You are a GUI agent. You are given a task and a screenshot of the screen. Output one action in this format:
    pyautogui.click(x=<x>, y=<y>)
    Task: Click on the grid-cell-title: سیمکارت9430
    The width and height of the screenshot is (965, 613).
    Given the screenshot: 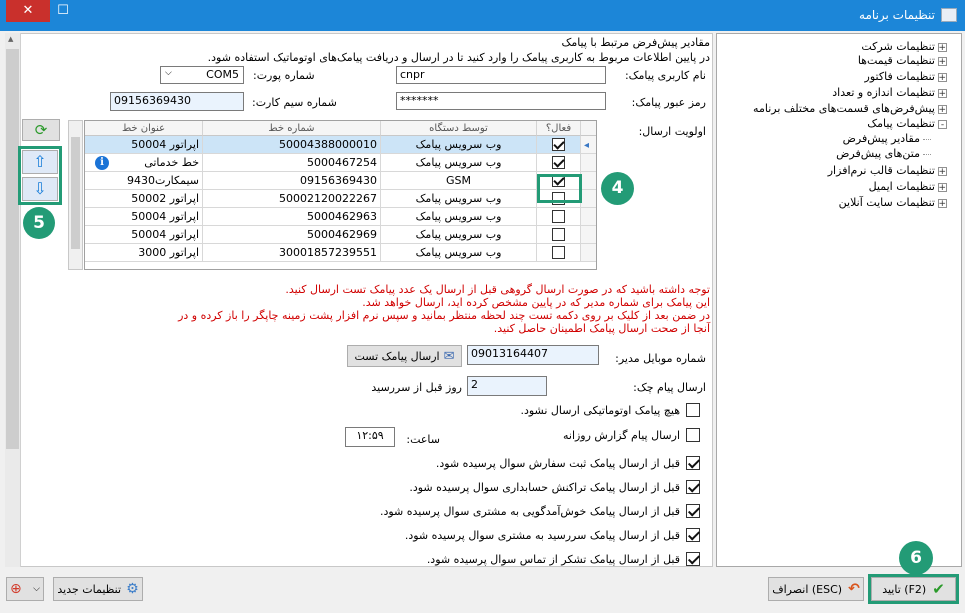 What is the action you would take?
    pyautogui.click(x=144, y=181)
    